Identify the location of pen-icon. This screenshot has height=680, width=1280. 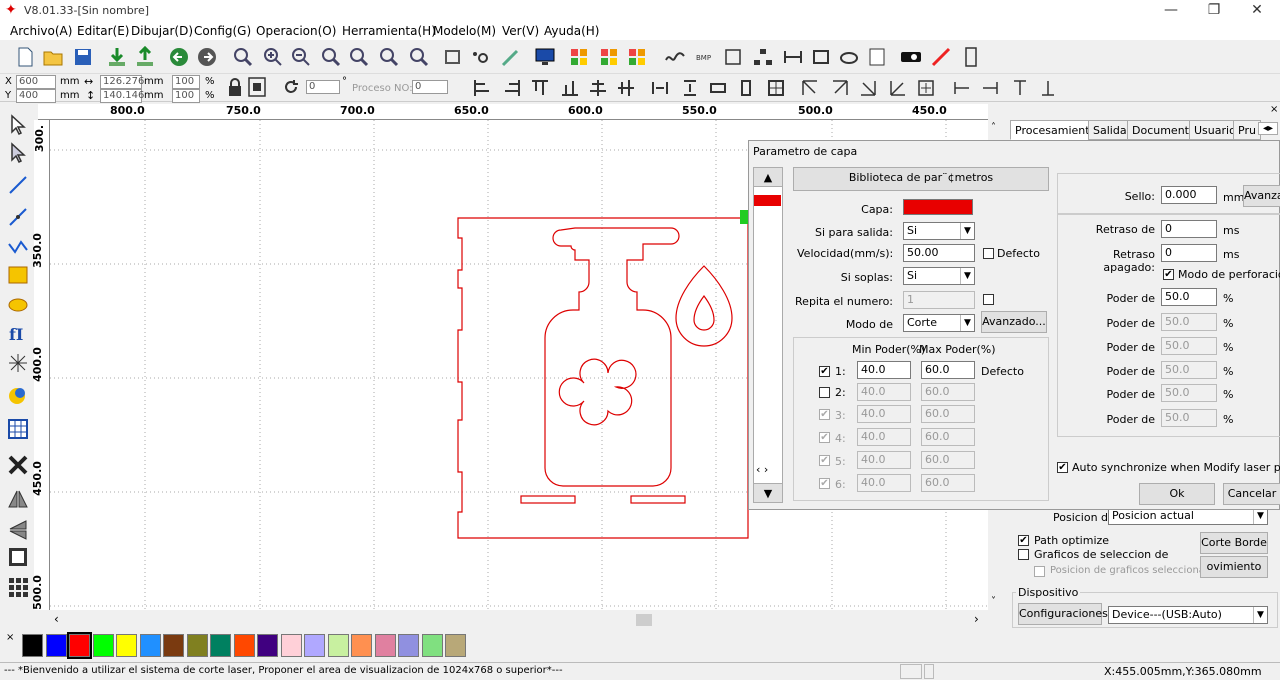
(511, 57).